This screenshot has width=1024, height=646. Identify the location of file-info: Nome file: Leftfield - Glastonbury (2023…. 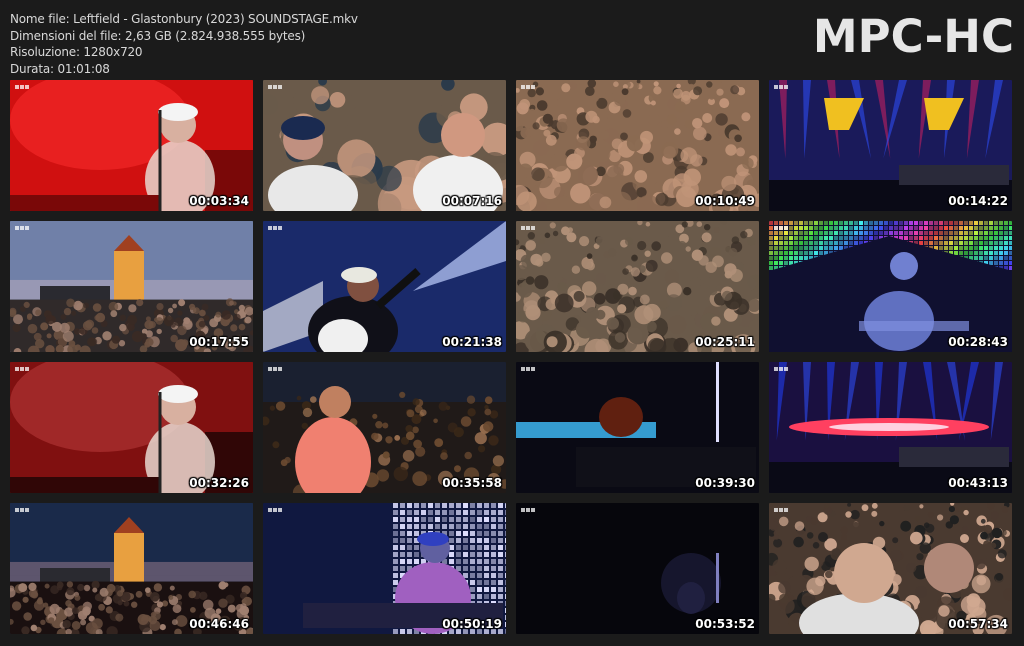
(184, 44).